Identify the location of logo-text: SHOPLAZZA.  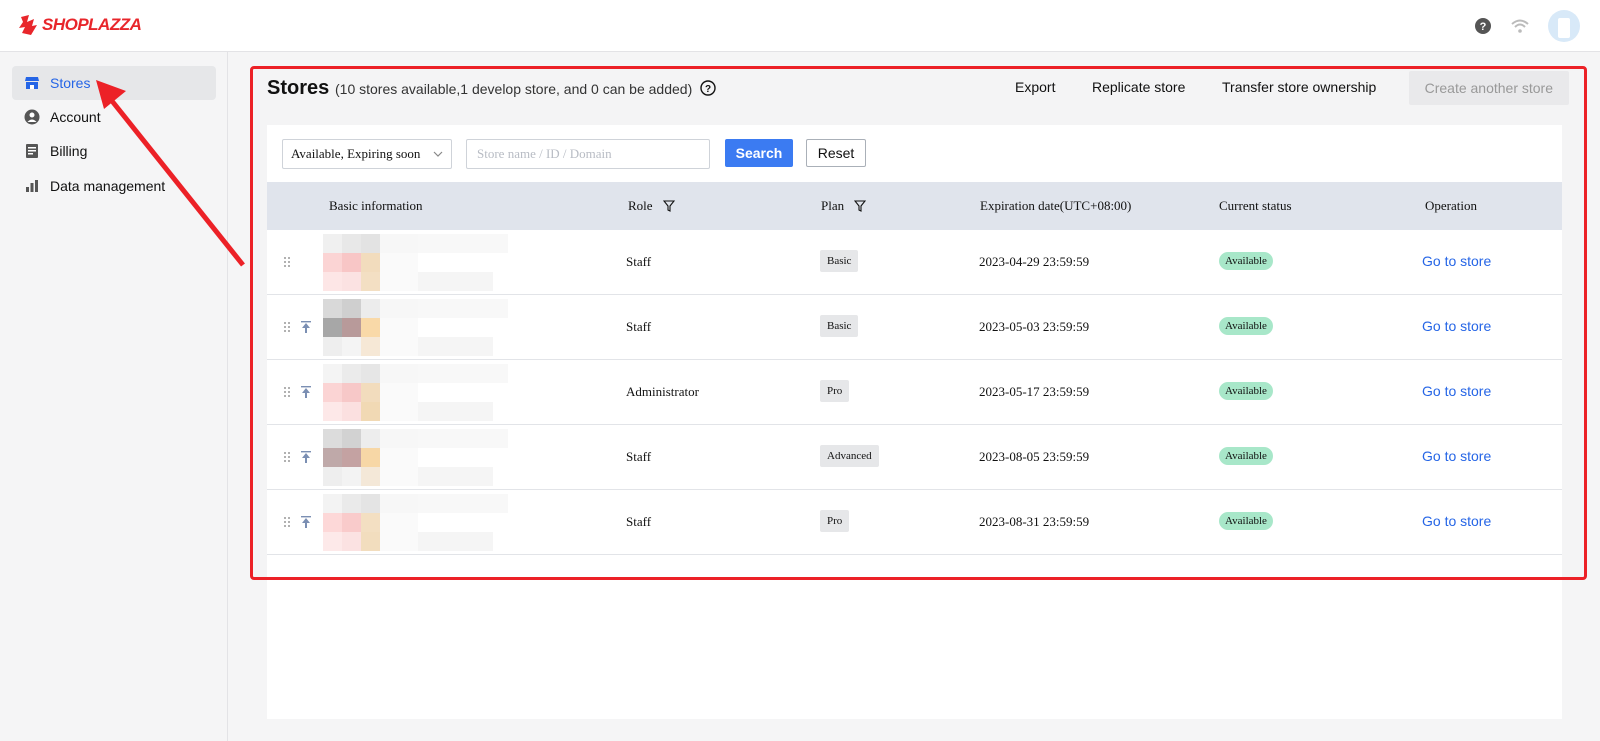
(92, 24).